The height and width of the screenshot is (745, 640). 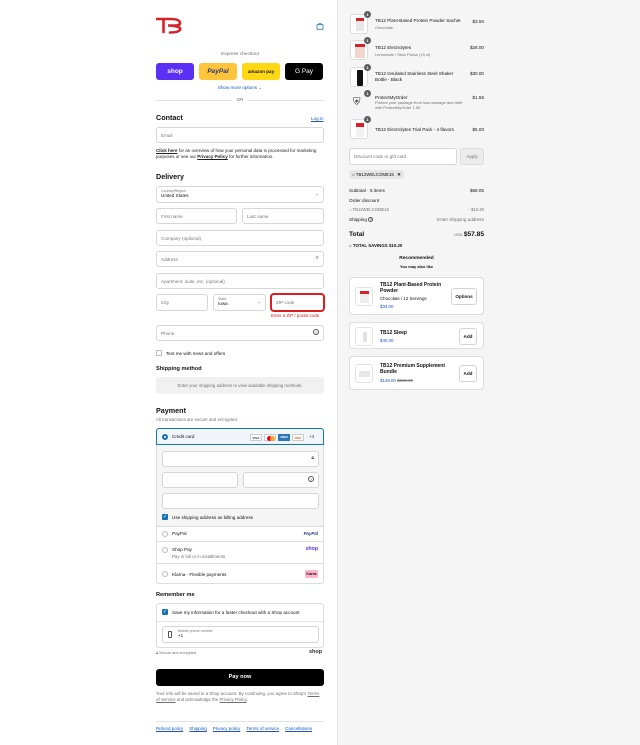 I want to click on email-field: Email, so click(x=240, y=135).